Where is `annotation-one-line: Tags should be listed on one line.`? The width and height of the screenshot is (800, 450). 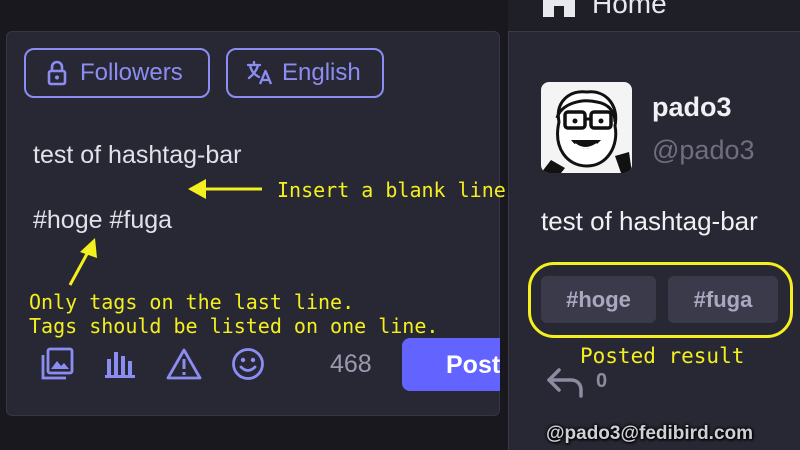
annotation-one-line: Tags should be listed on one line. is located at coordinates (234, 326).